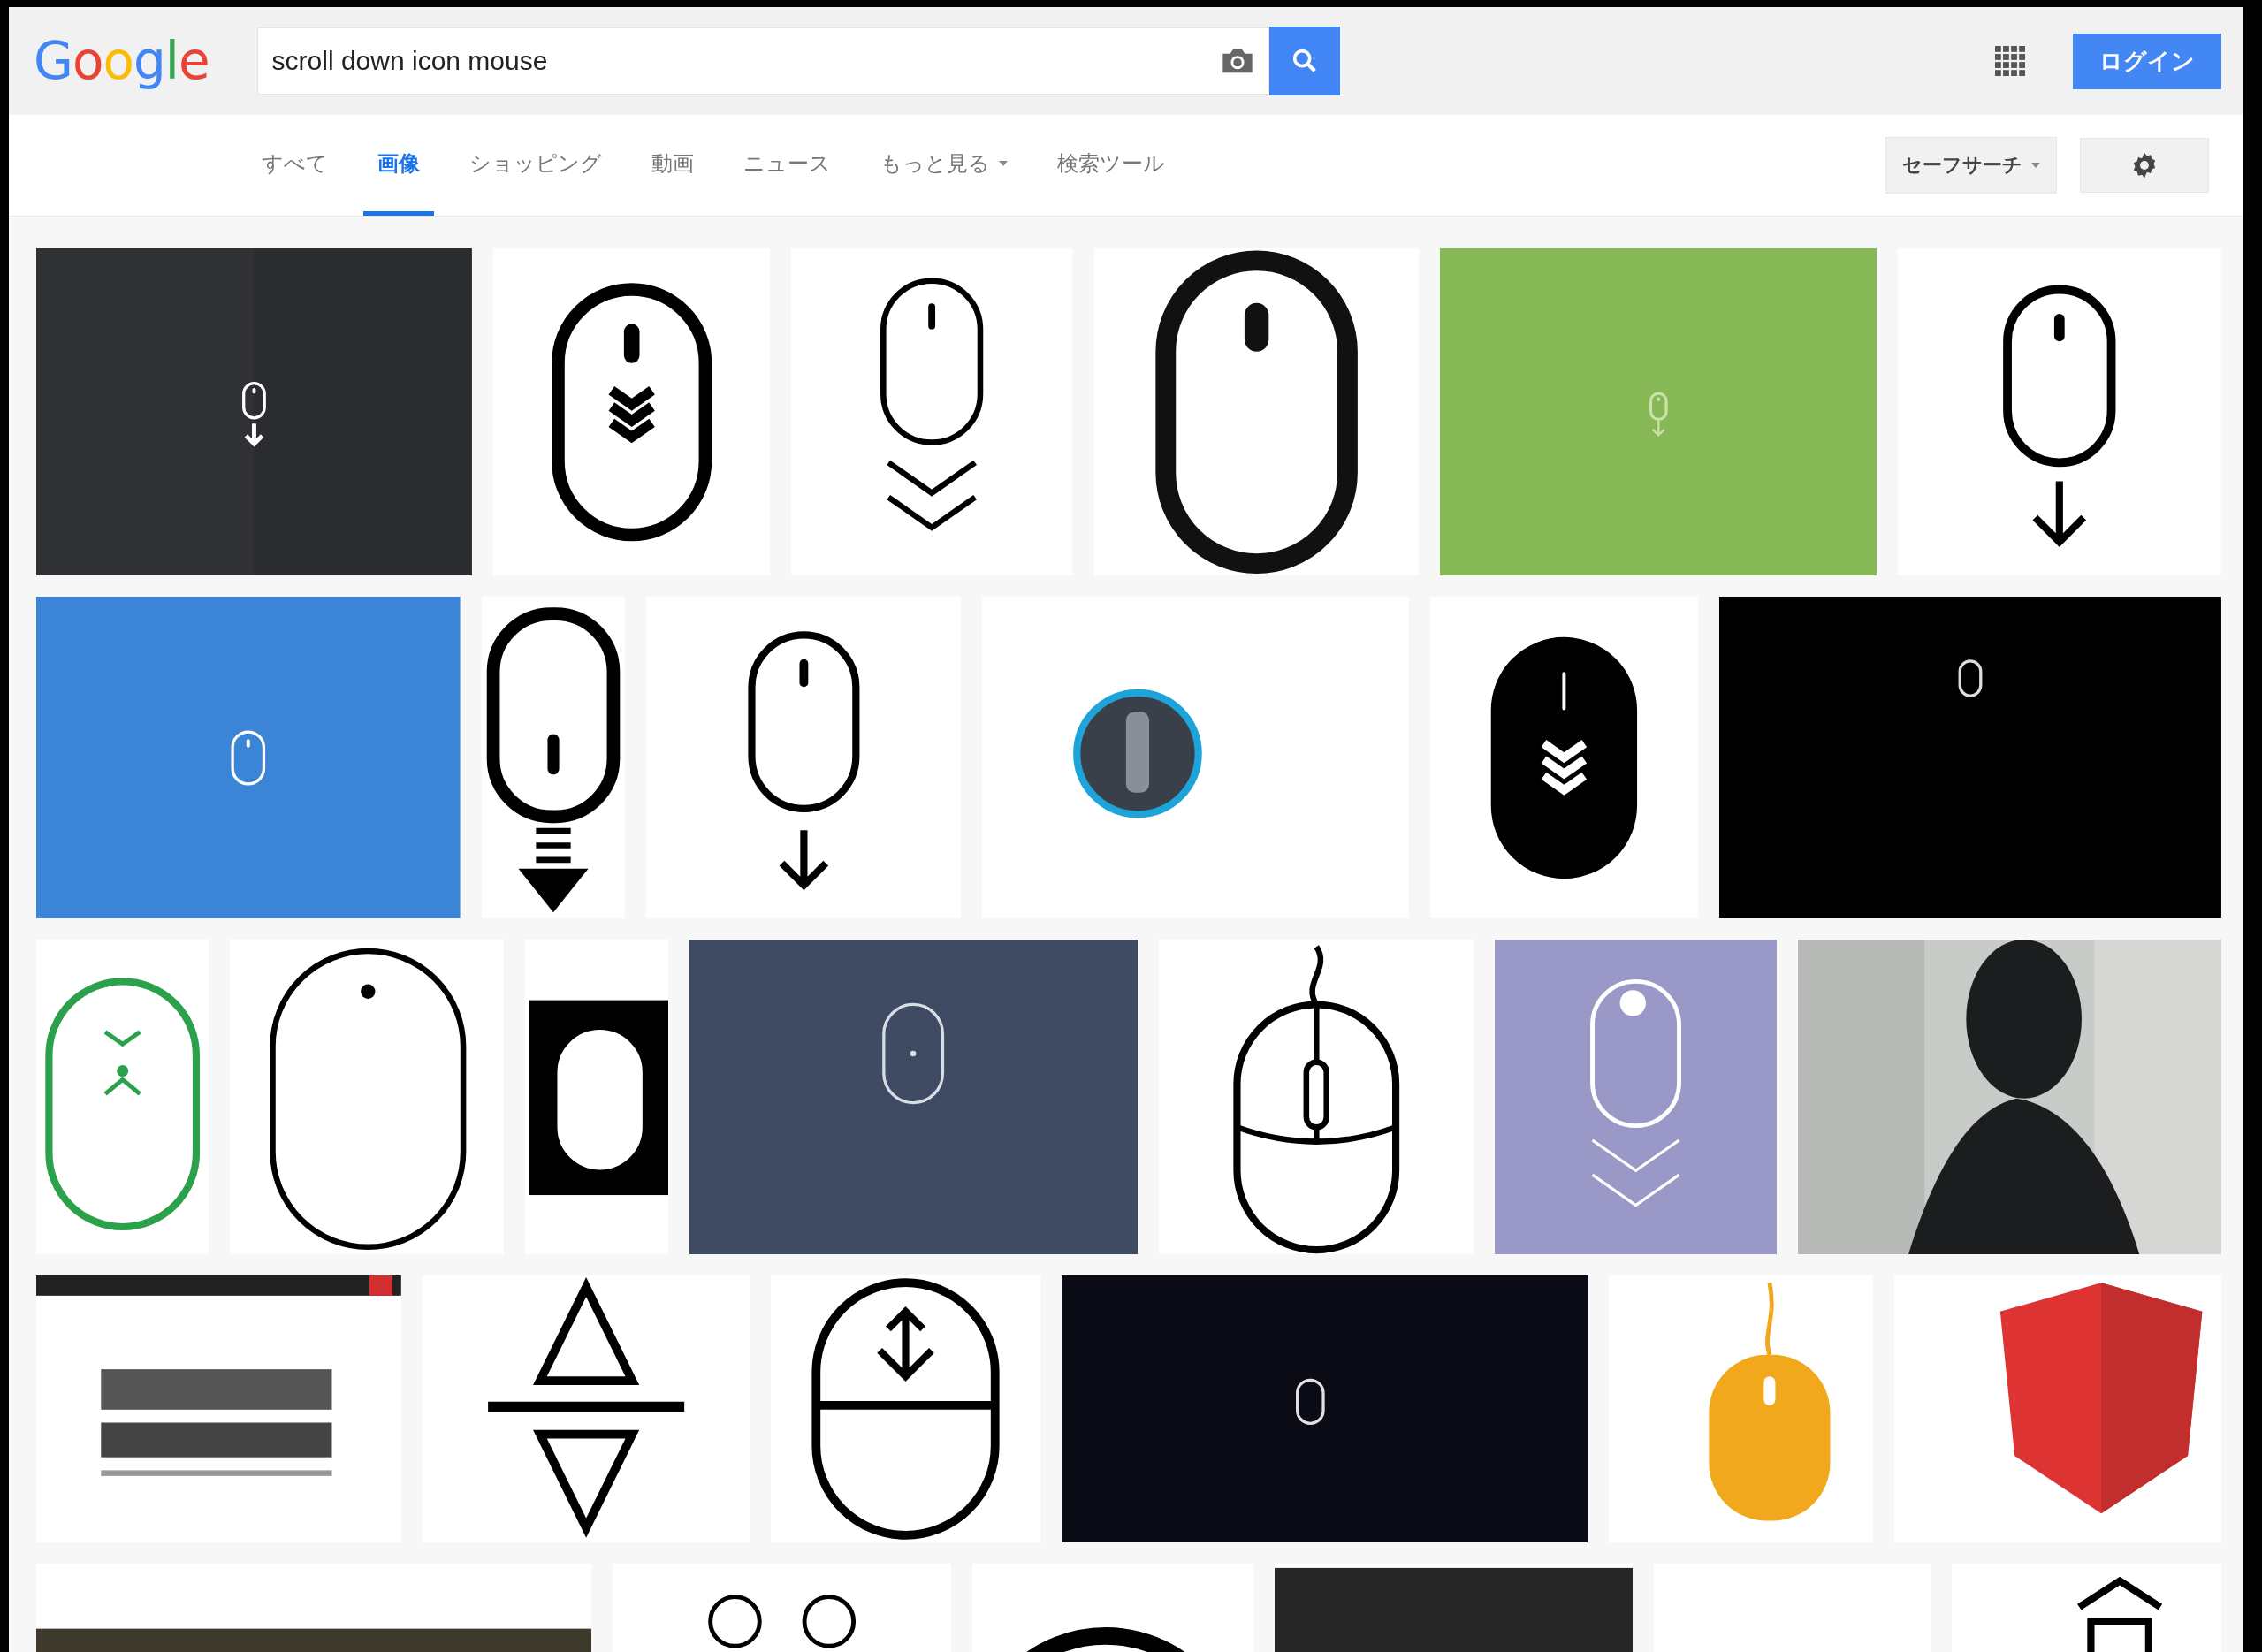 The height and width of the screenshot is (1652, 2262). Describe the element at coordinates (1304, 61) in the screenshot. I see `search-button` at that location.